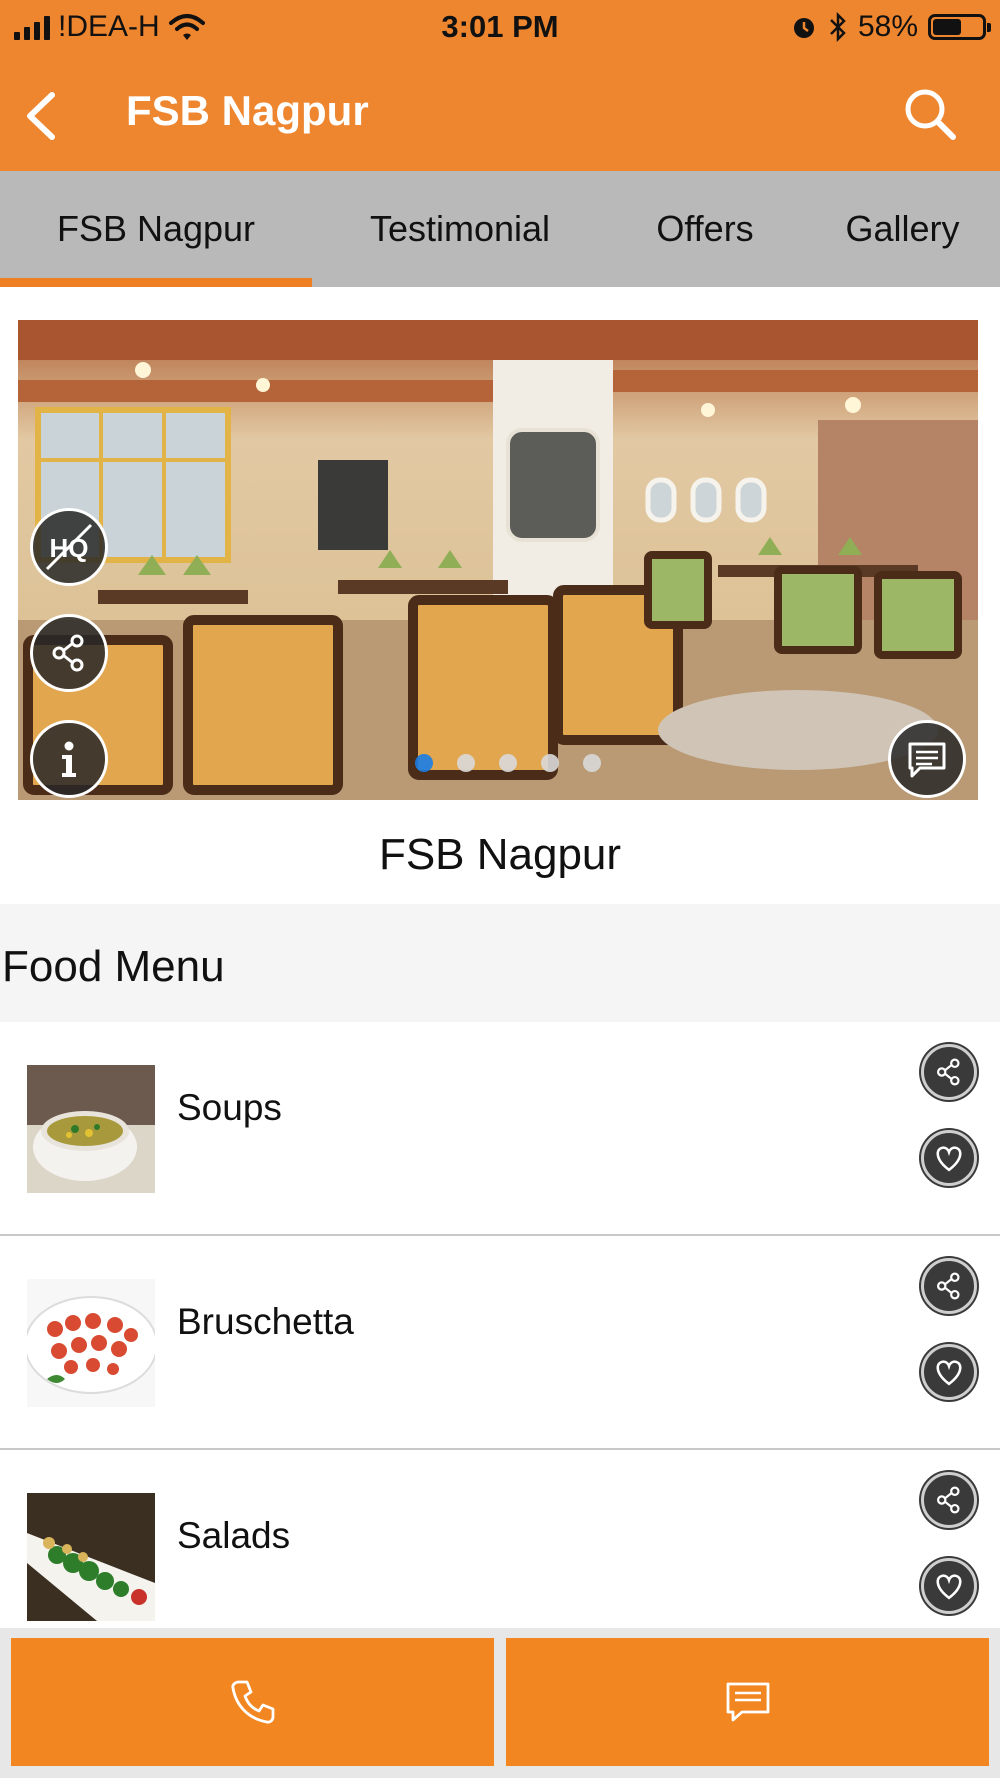  I want to click on search-button, so click(930, 115).